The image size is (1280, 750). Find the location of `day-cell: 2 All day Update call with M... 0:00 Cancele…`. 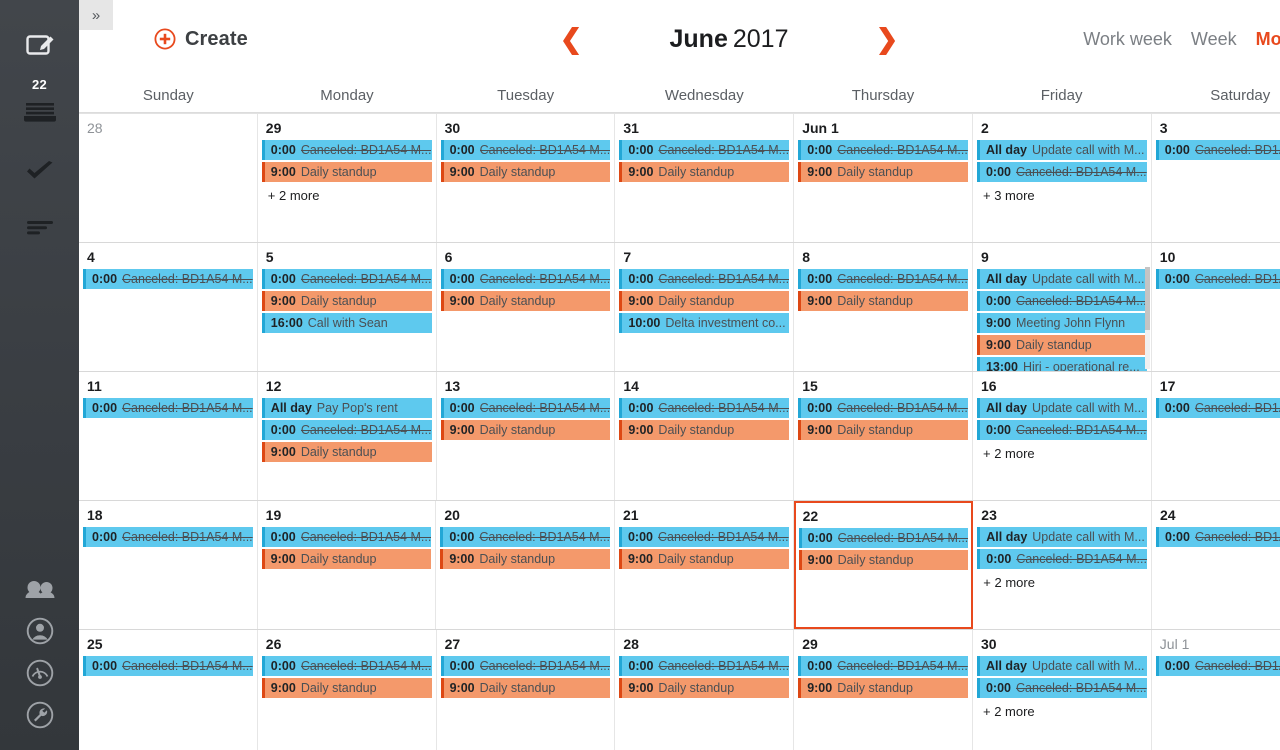

day-cell: 2 All day Update call with M... 0:00 Cancele… is located at coordinates (1062, 178).